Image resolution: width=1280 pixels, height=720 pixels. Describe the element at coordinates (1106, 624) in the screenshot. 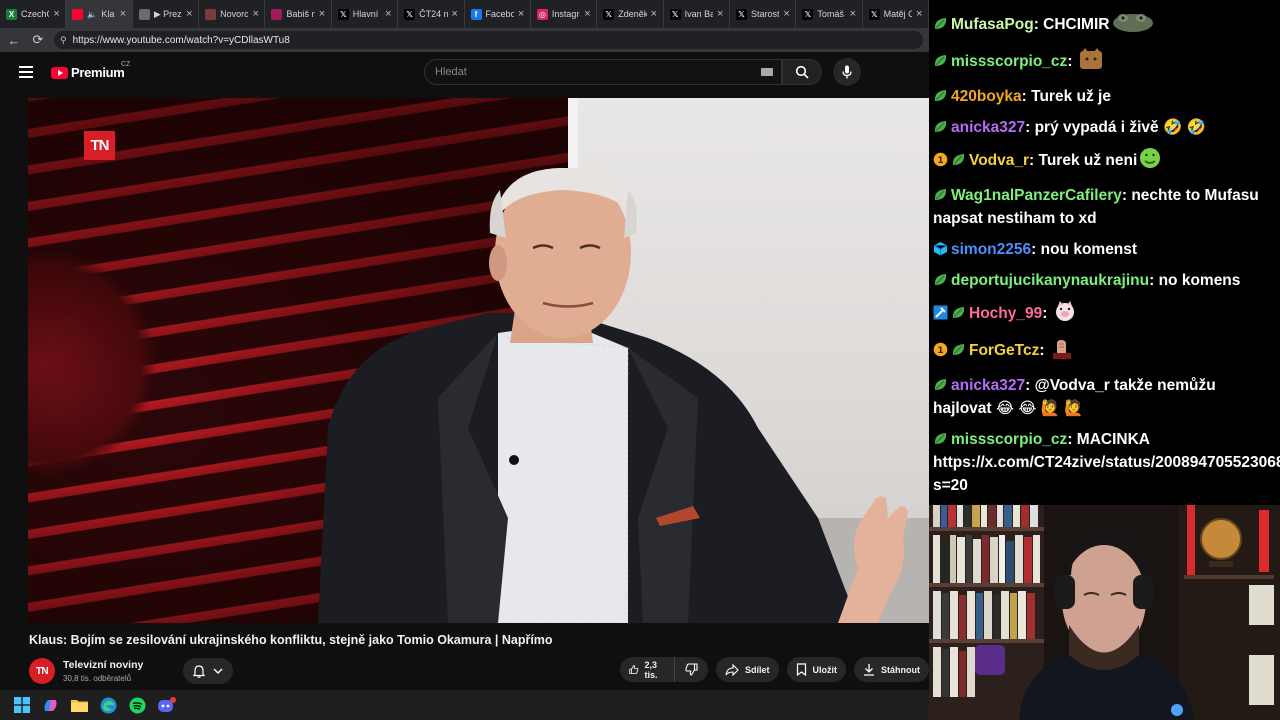

I see `streamer` at that location.